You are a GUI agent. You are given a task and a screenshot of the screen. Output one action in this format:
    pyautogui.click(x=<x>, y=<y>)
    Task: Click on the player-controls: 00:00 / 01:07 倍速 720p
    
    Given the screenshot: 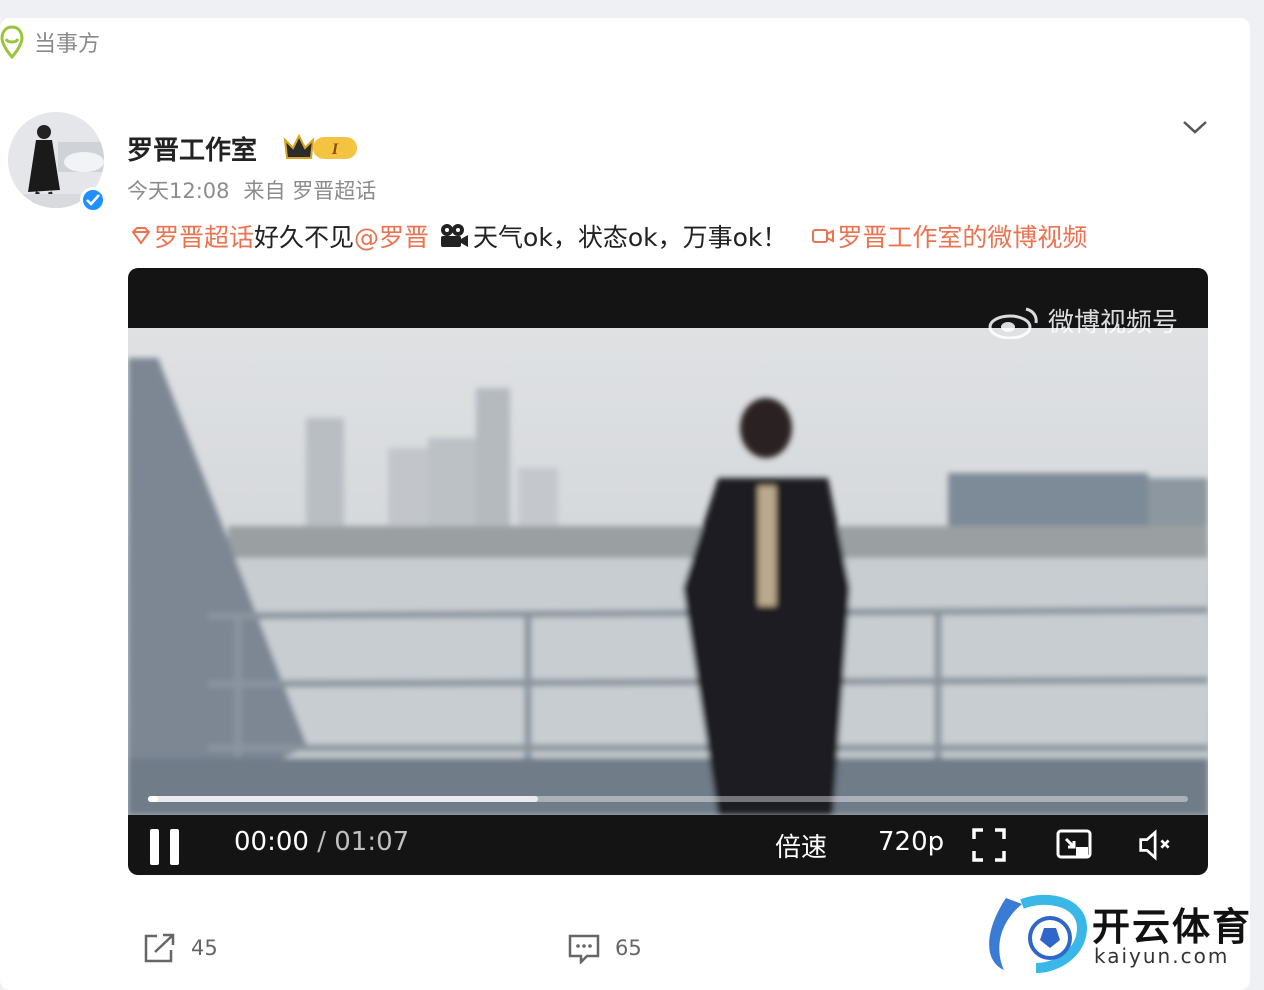 What is the action you would take?
    pyautogui.click(x=668, y=845)
    